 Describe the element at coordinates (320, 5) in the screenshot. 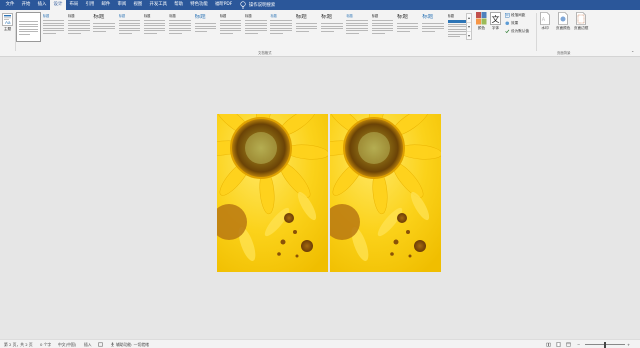

I see `ribbon-tab-bar: 文件 开始 插入 设计 布局 引用 邮件 审阅 视图 开发工具 帮助 特色功能 福昕PDF 操作说明搜索` at that location.